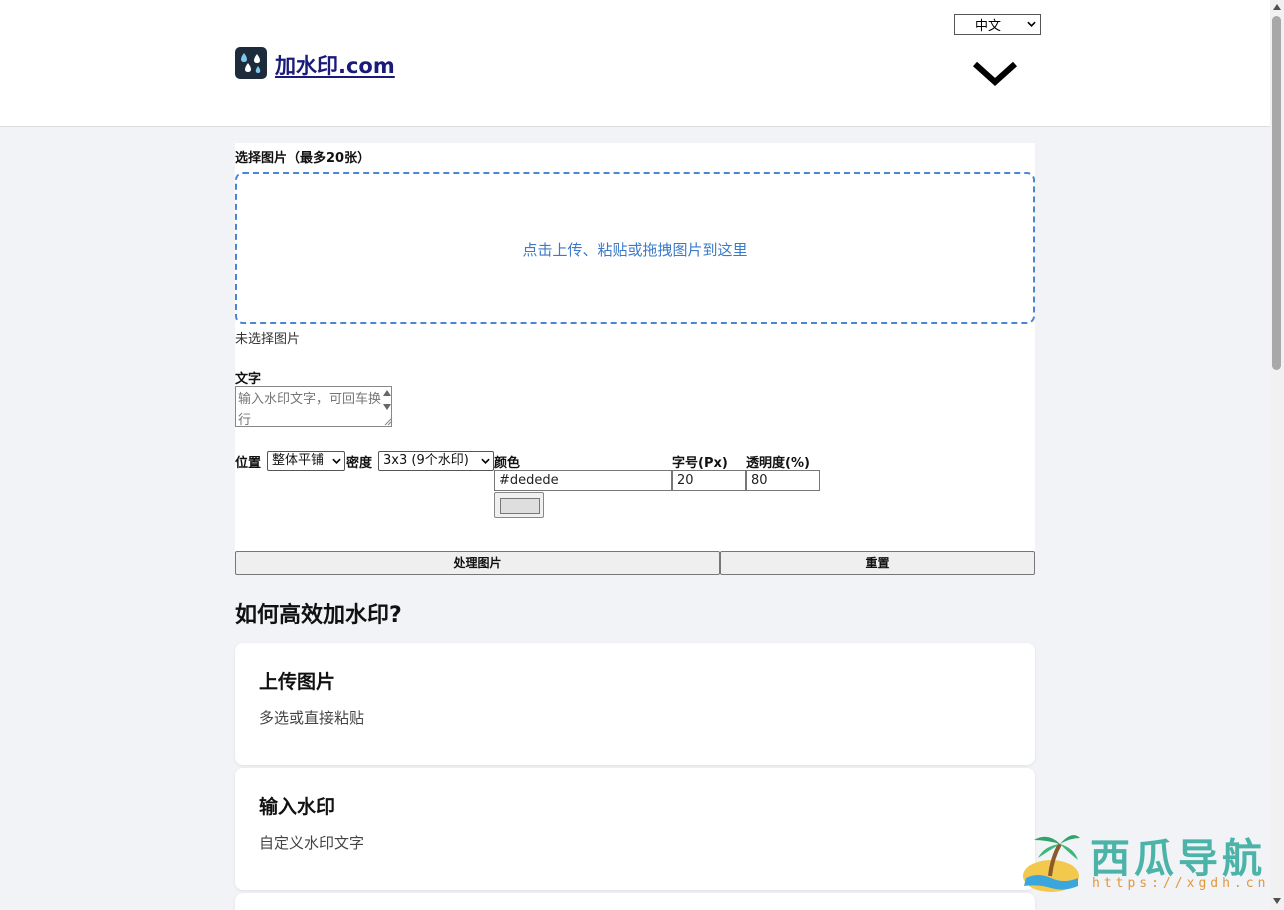 This screenshot has height=910, width=1284. What do you see at coordinates (1031, 24) in the screenshot?
I see `chevron-down-icon` at bounding box center [1031, 24].